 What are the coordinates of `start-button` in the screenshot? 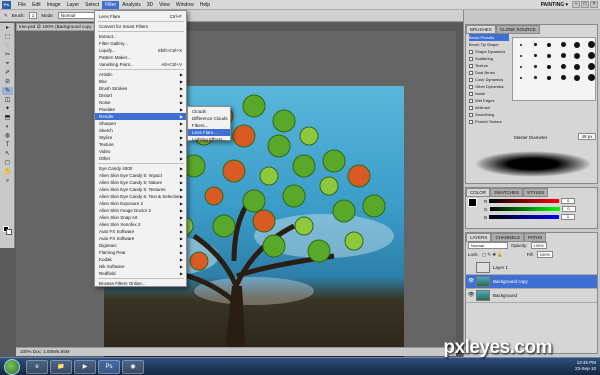 It's located at (12, 367).